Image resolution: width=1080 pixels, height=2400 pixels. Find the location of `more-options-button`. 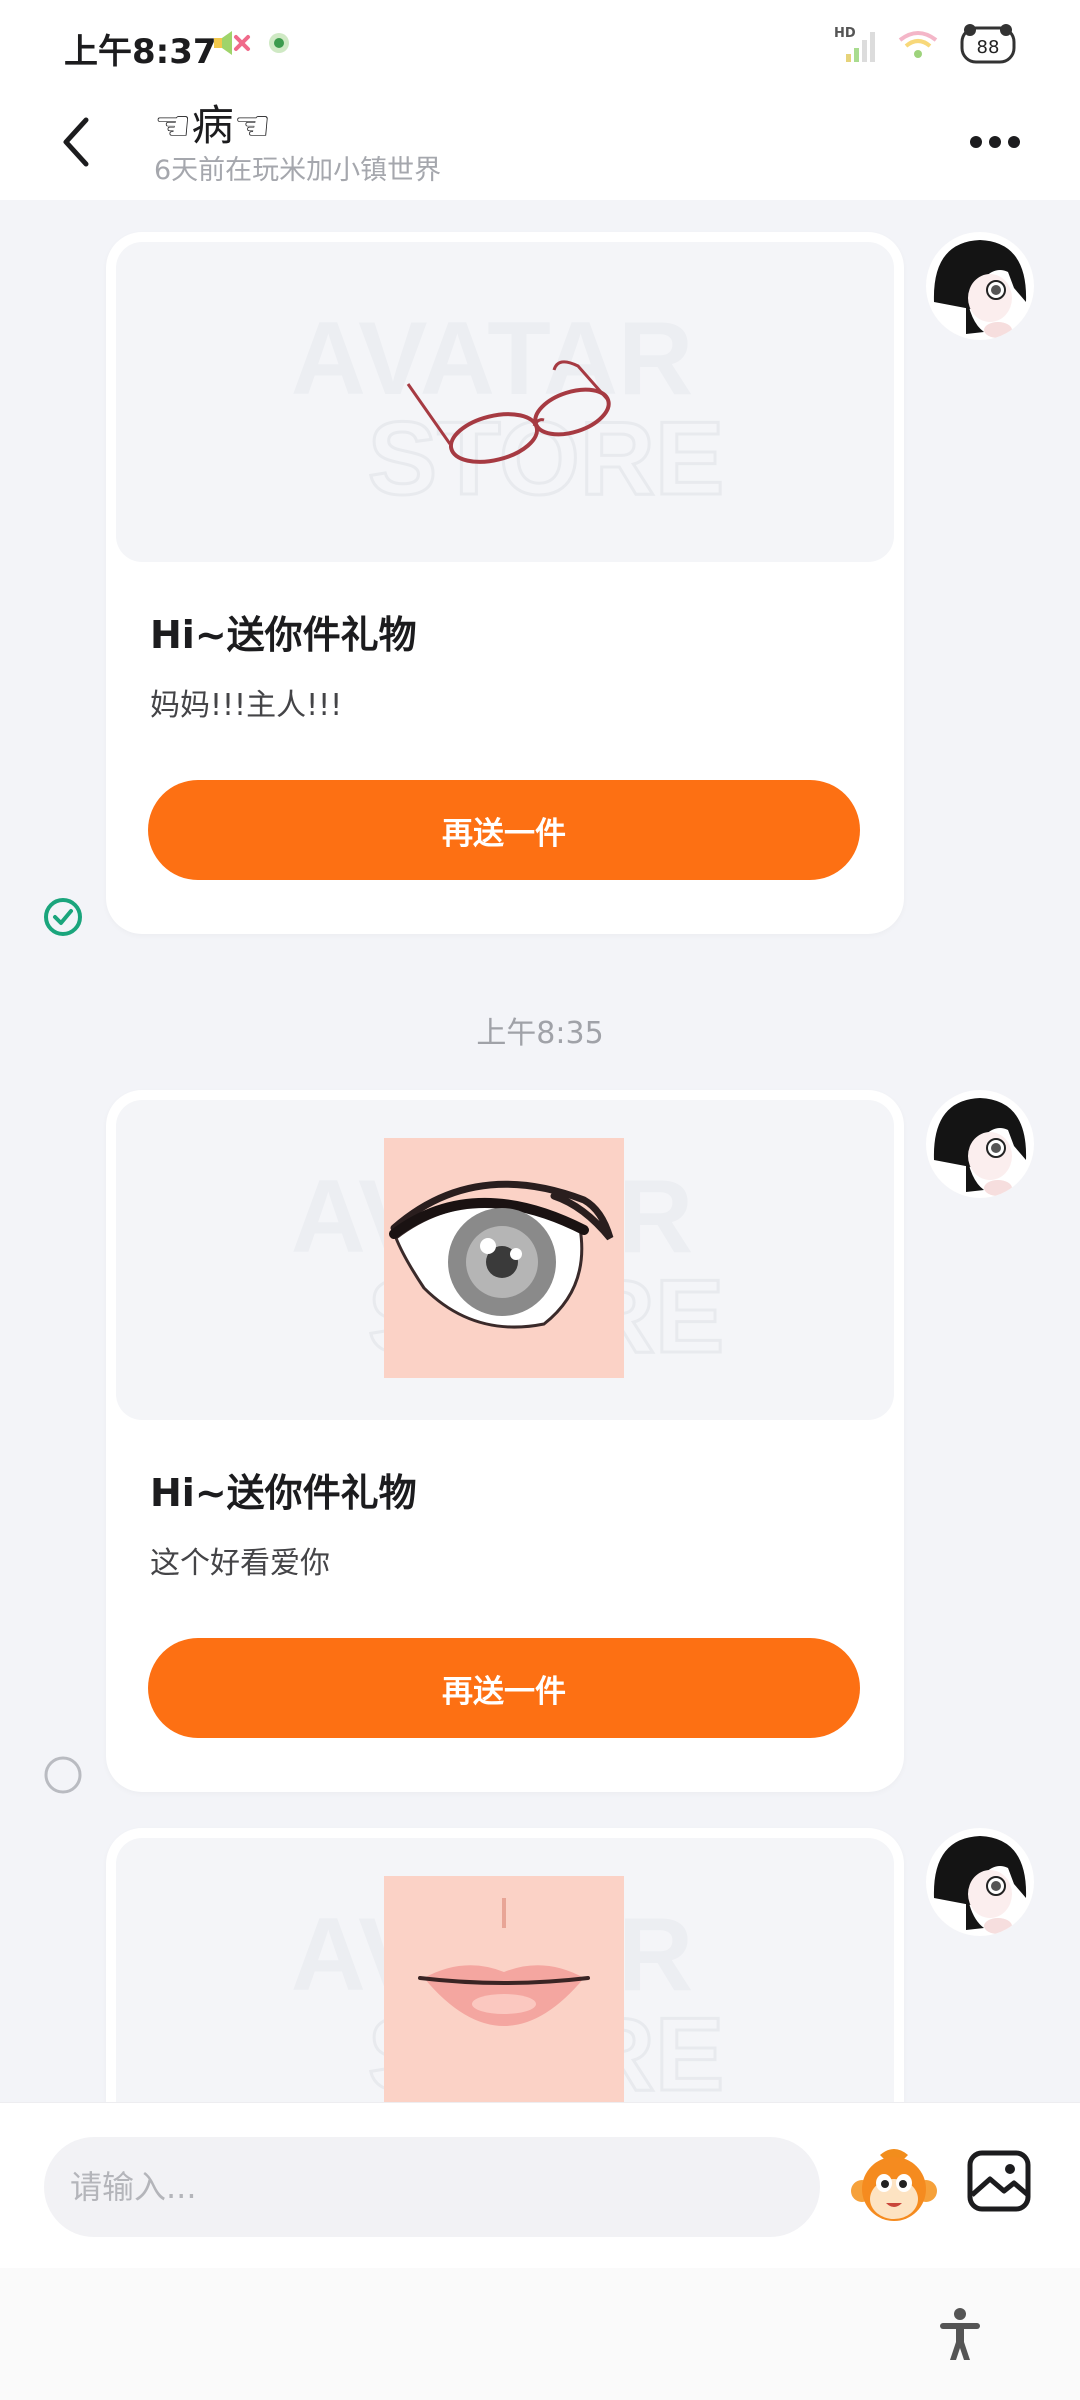

more-options-button is located at coordinates (995, 142).